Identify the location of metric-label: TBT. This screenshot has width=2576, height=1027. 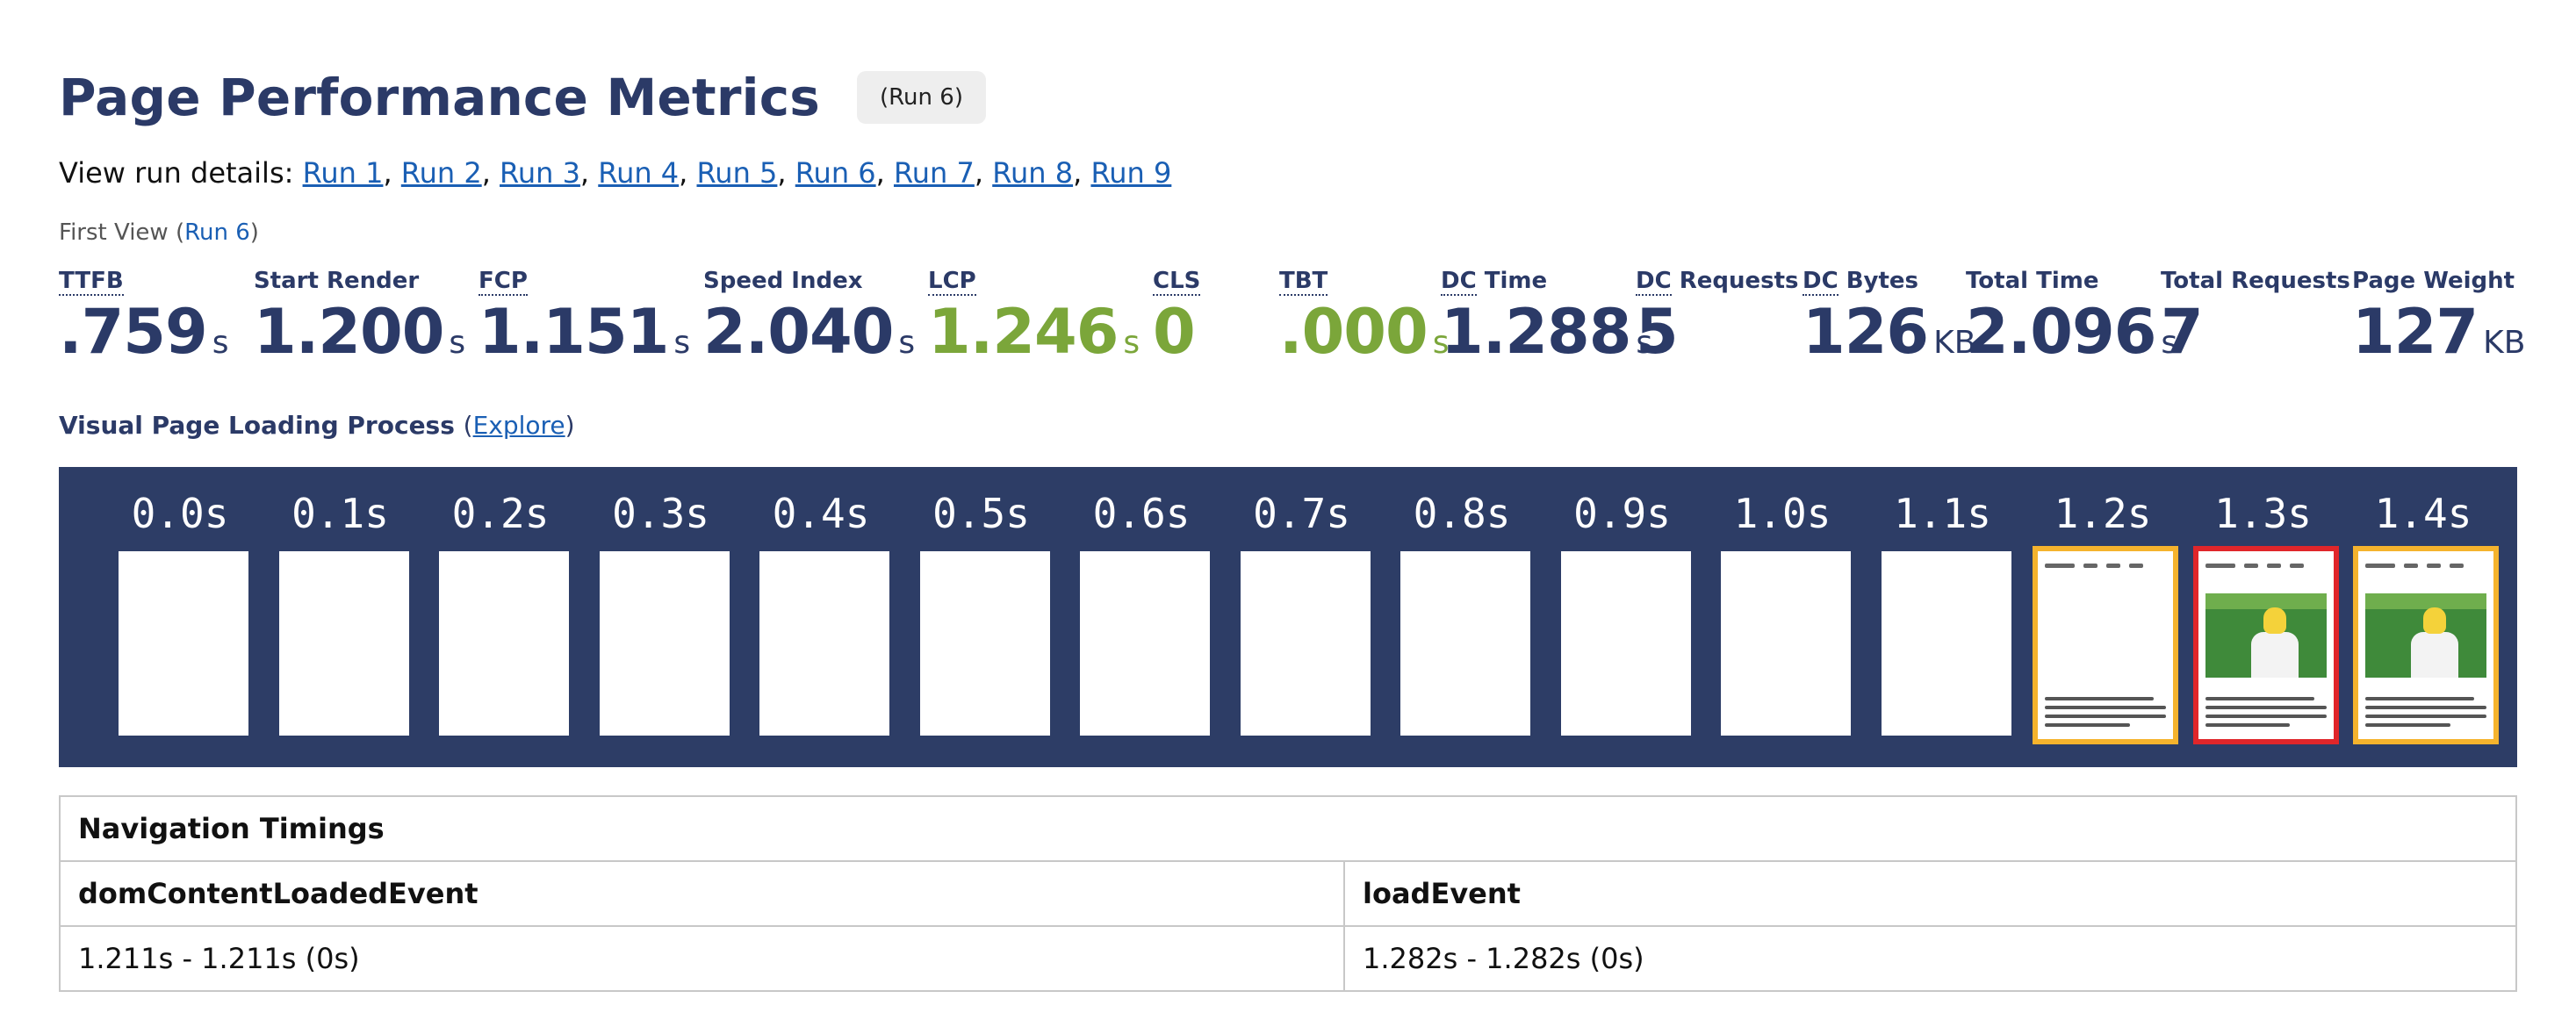
(1364, 283).